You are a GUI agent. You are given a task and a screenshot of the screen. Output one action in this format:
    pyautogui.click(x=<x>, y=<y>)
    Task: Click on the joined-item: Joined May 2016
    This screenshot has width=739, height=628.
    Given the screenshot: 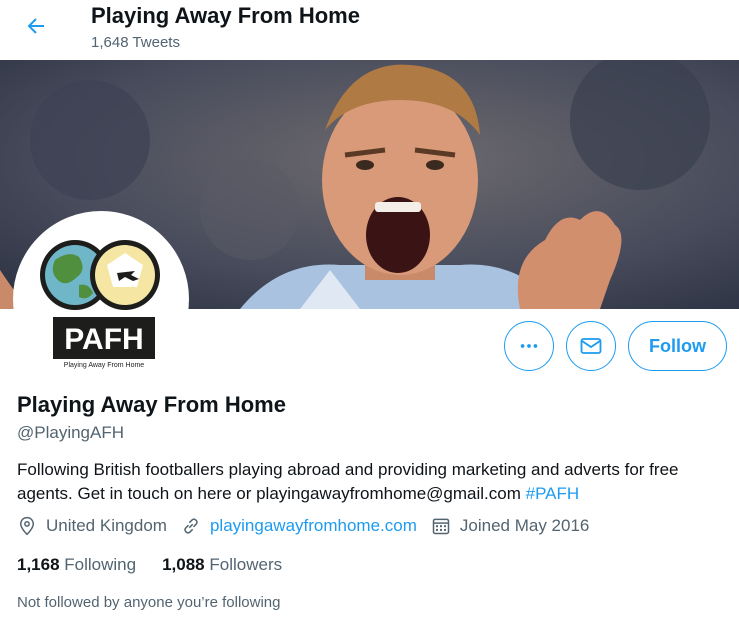 What is the action you would take?
    pyautogui.click(x=510, y=526)
    